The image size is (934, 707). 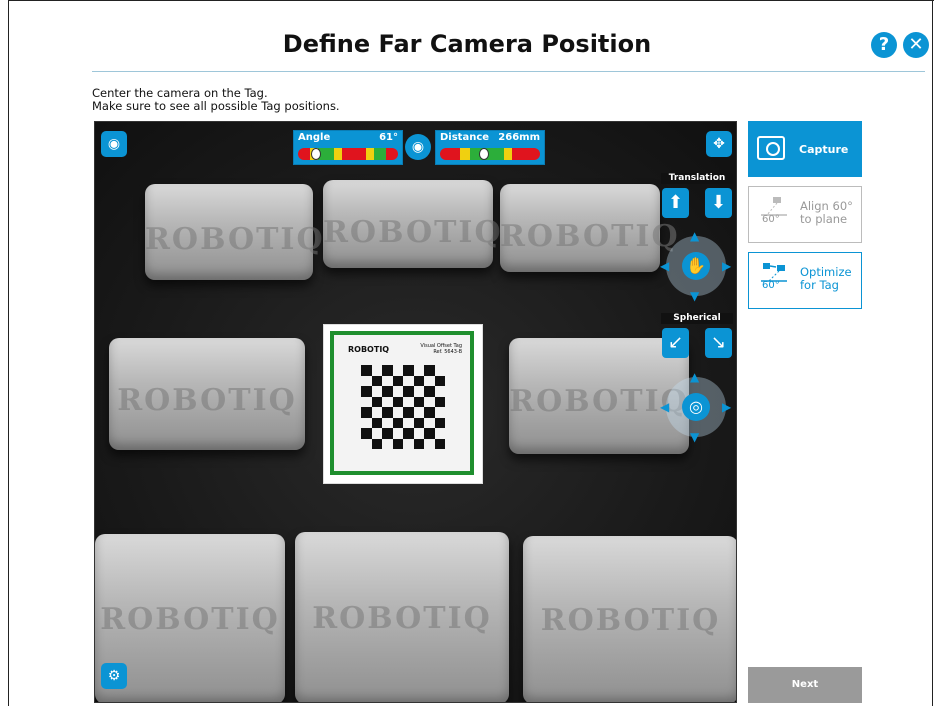 I want to click on checkerboard, so click(x=403, y=407).